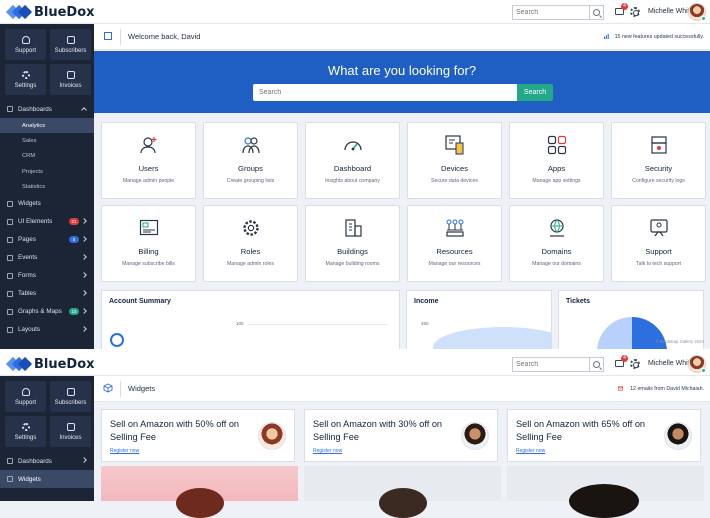 This screenshot has height=518, width=710. Describe the element at coordinates (47, 140) in the screenshot. I see `sidebar-subitem-sales: Sales` at that location.